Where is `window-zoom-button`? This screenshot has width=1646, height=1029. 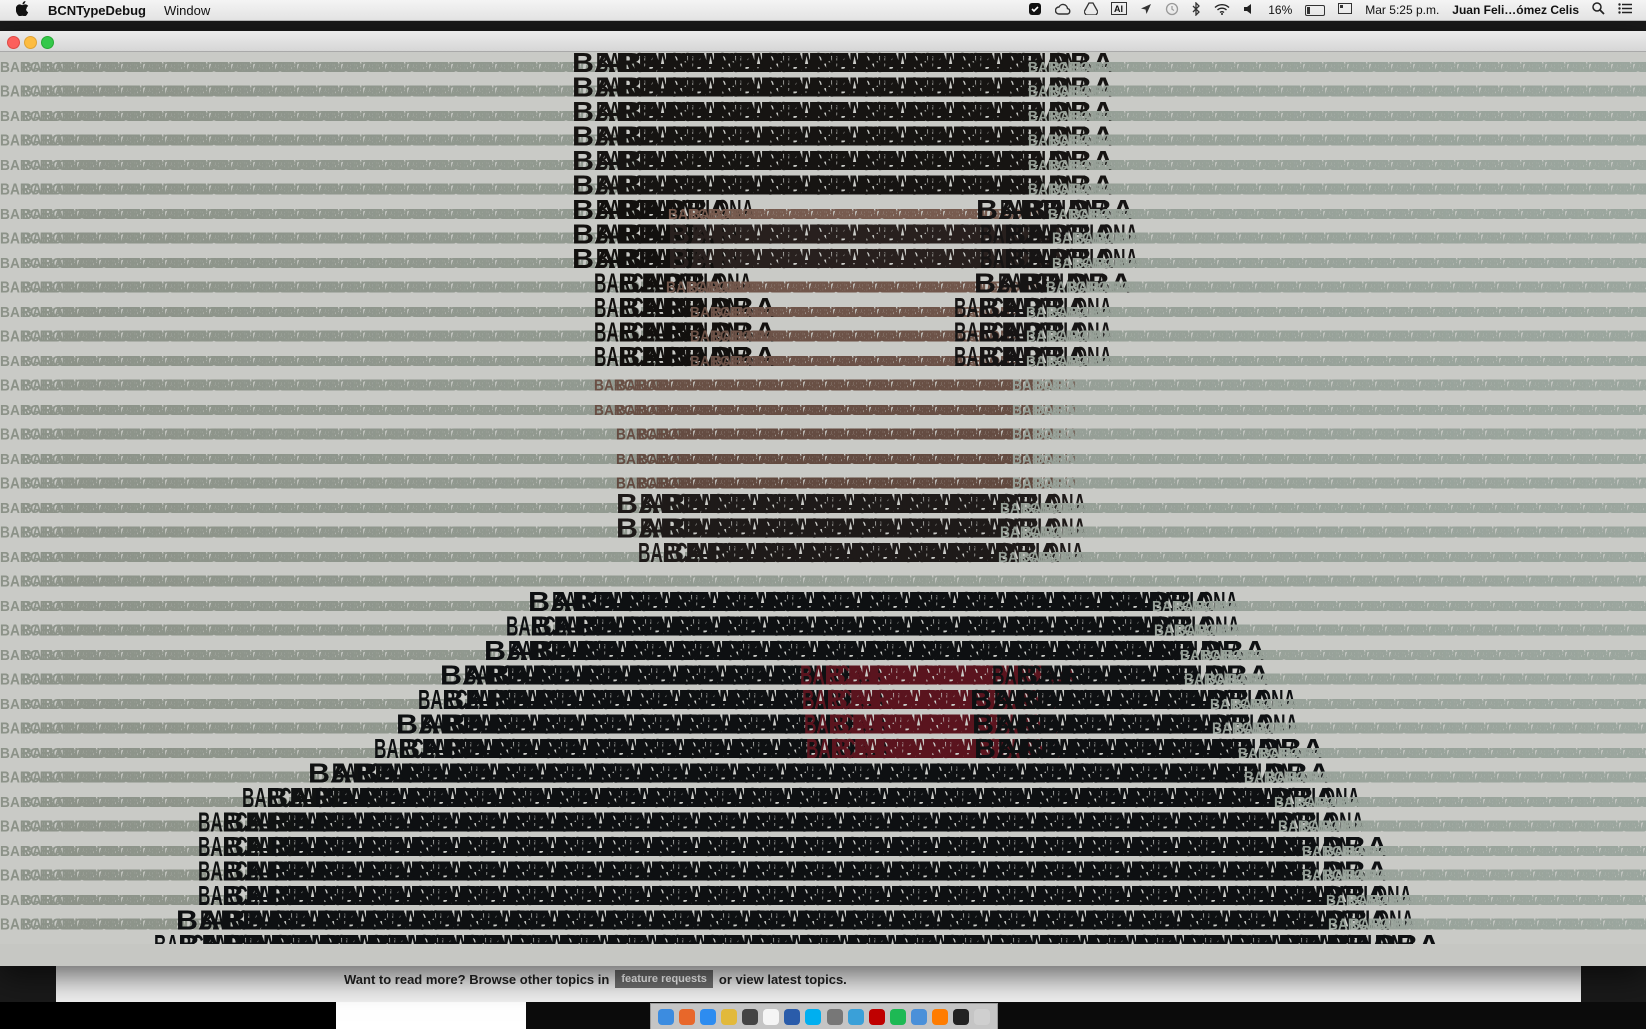
window-zoom-button is located at coordinates (47, 42).